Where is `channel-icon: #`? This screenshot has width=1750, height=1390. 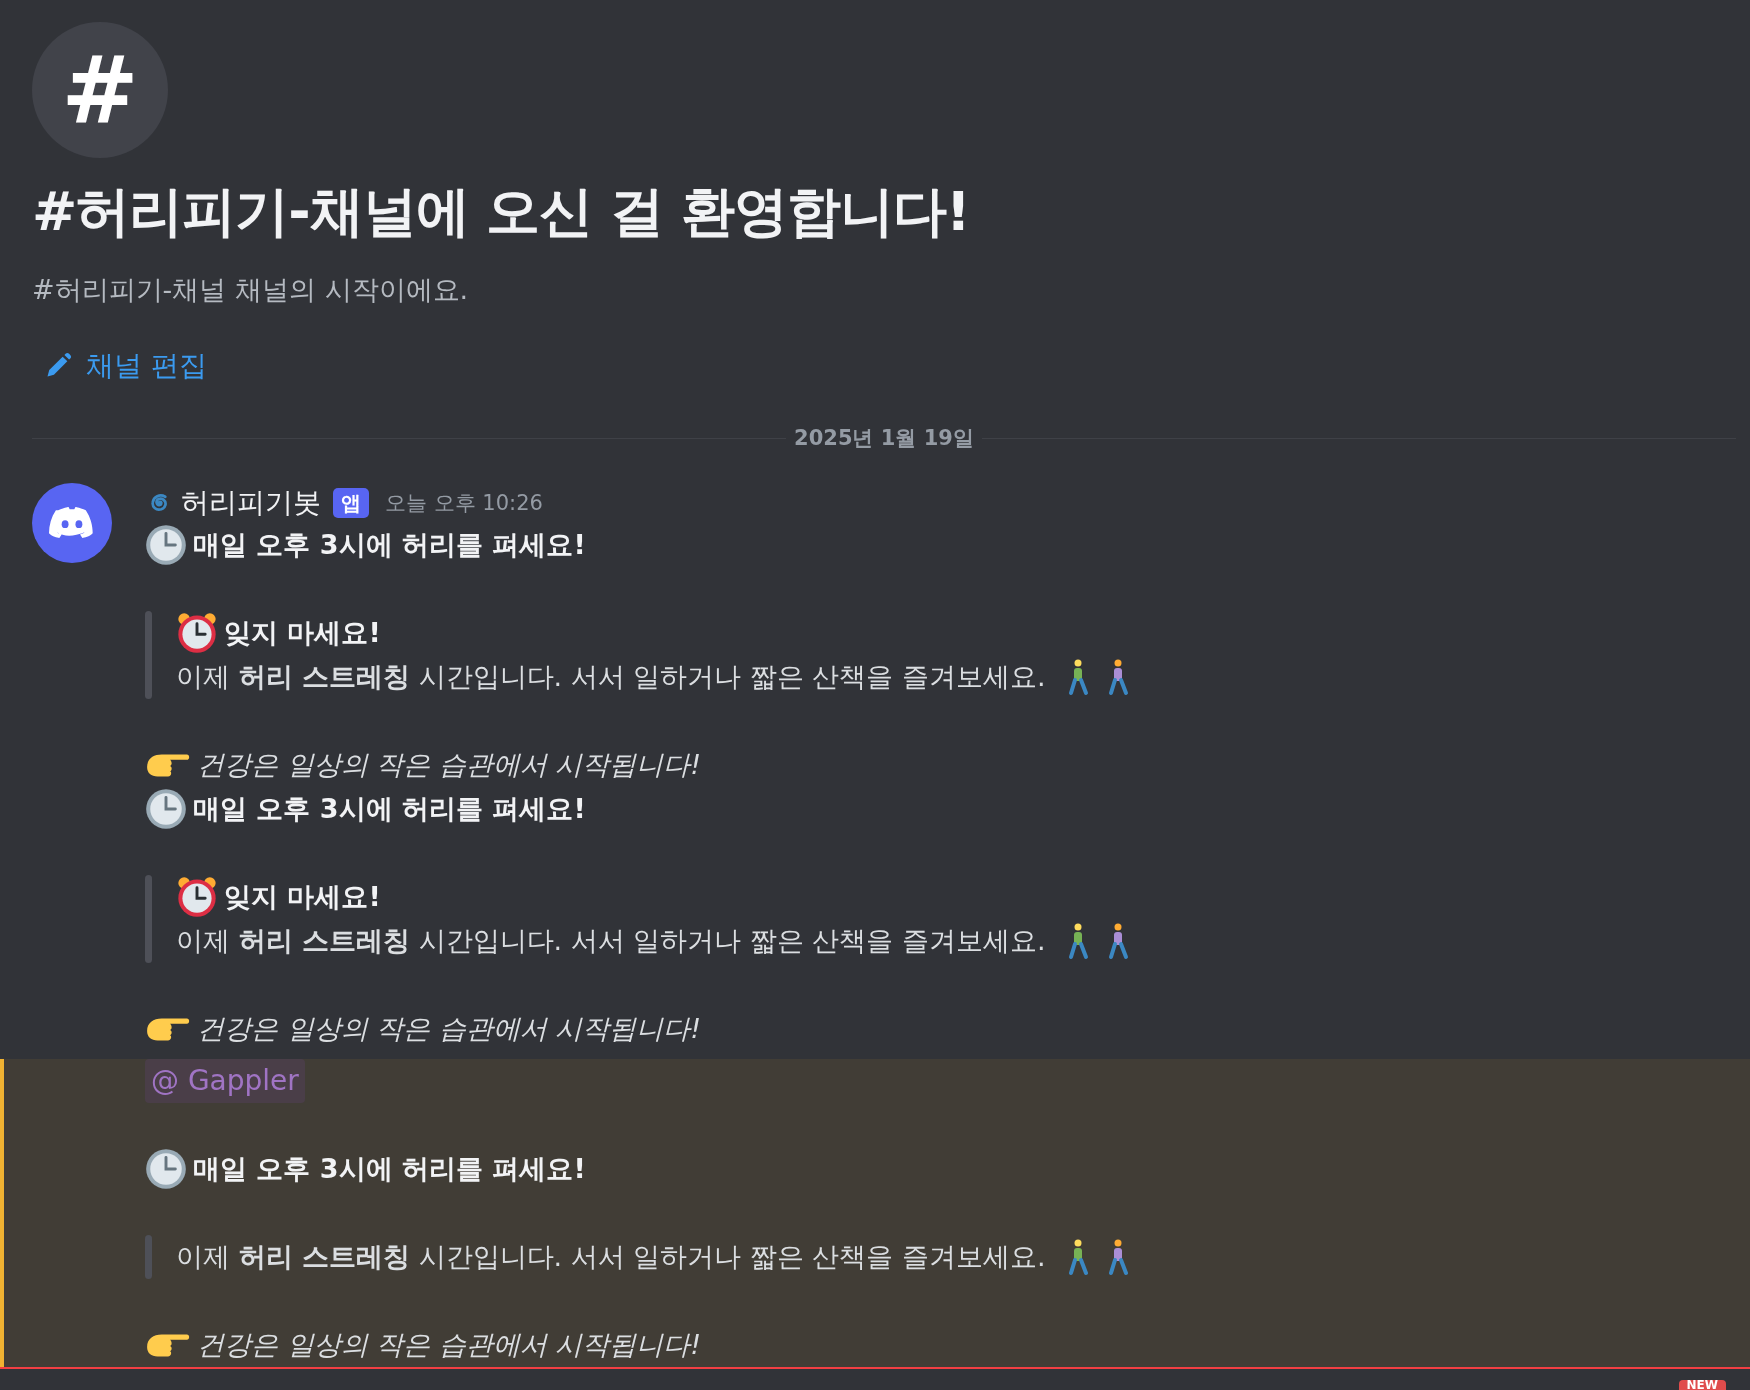
channel-icon: # is located at coordinates (100, 90).